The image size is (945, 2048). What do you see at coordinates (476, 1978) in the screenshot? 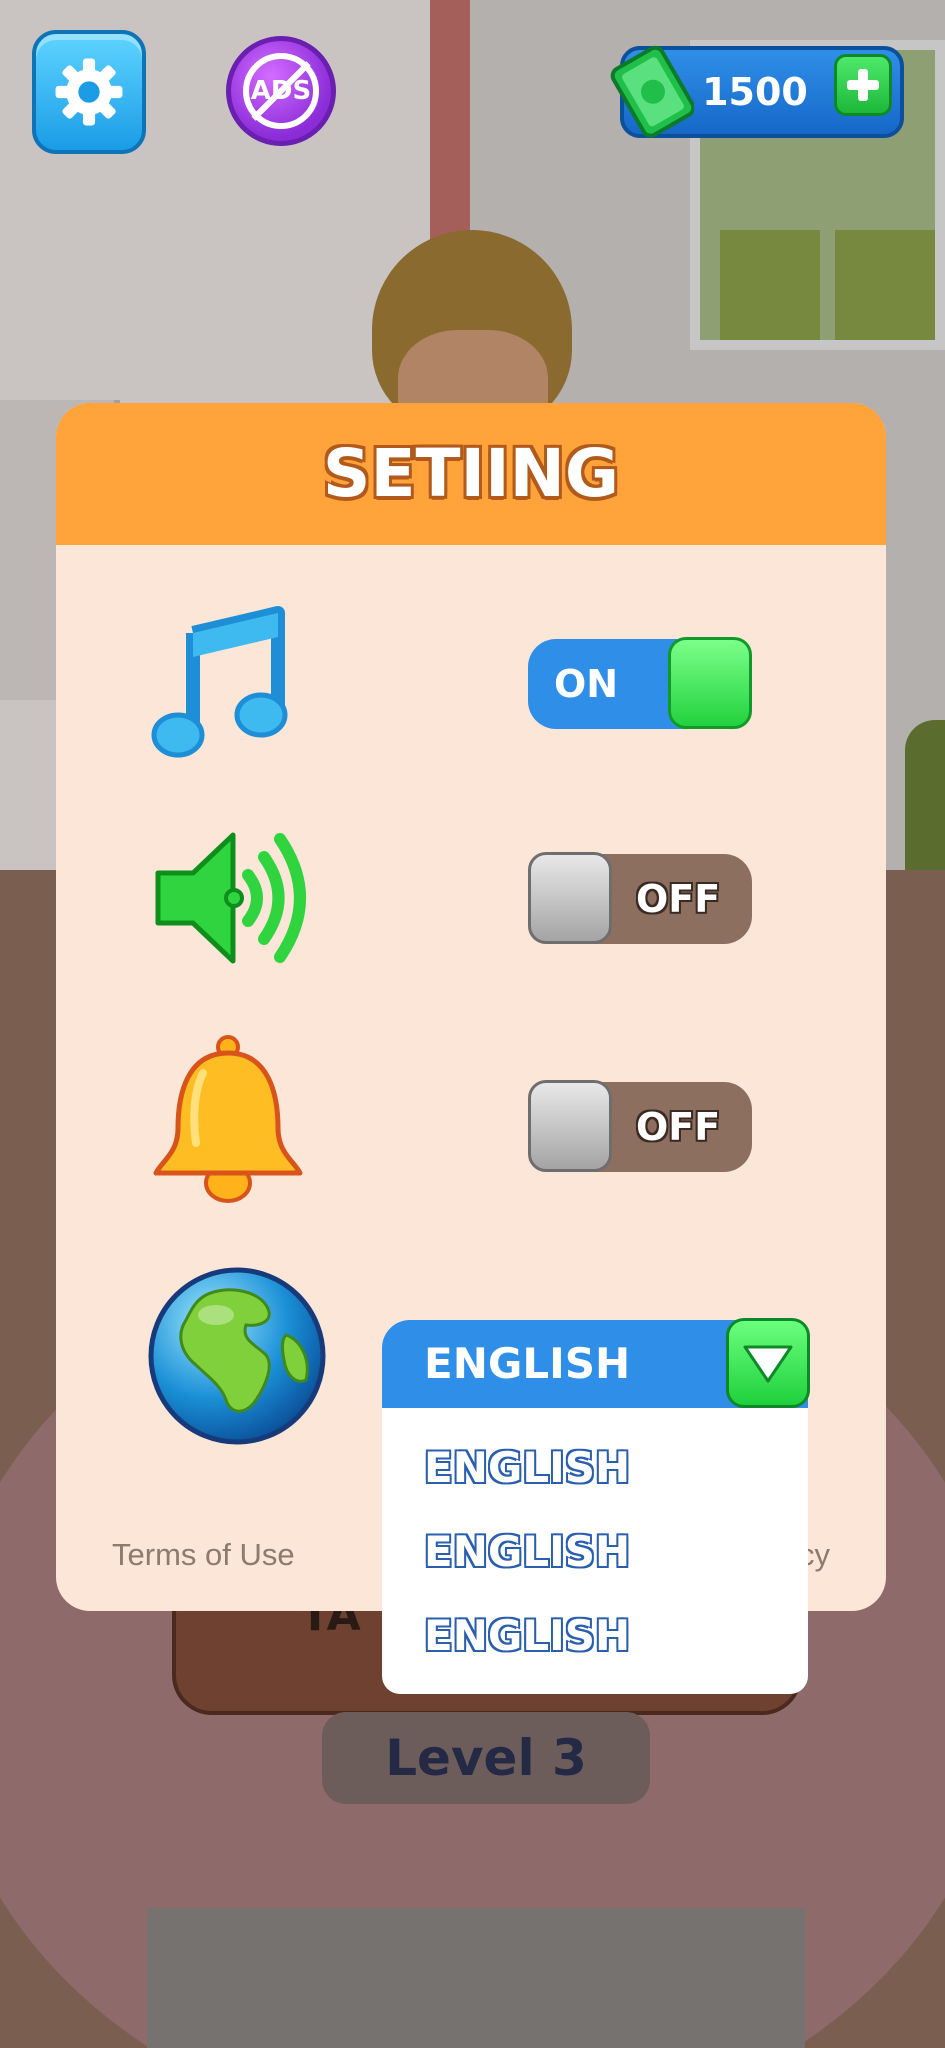
I see `ad-banner` at bounding box center [476, 1978].